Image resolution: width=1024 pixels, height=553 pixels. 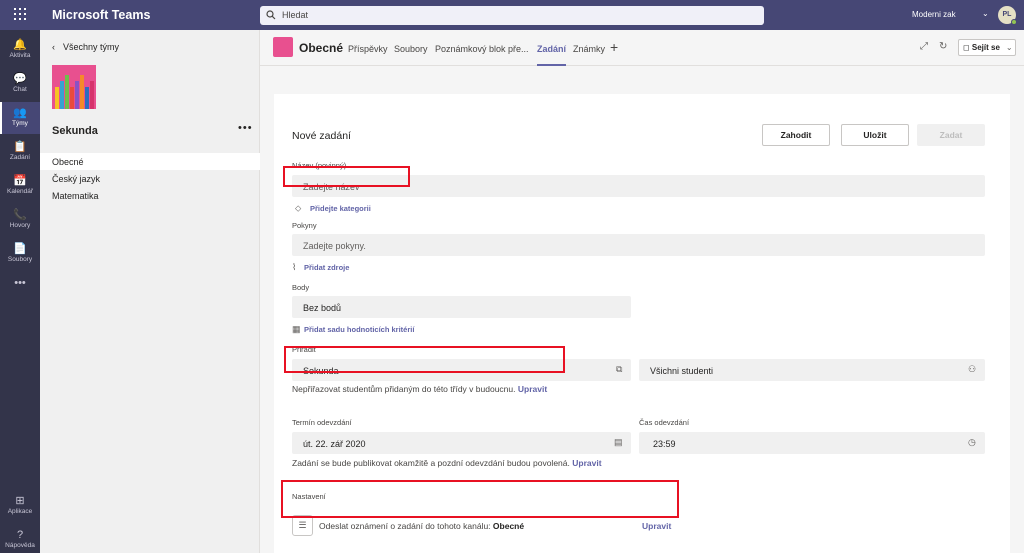 I want to click on back-to-teams-link: ‹ Všechny týmy, so click(x=89, y=47).